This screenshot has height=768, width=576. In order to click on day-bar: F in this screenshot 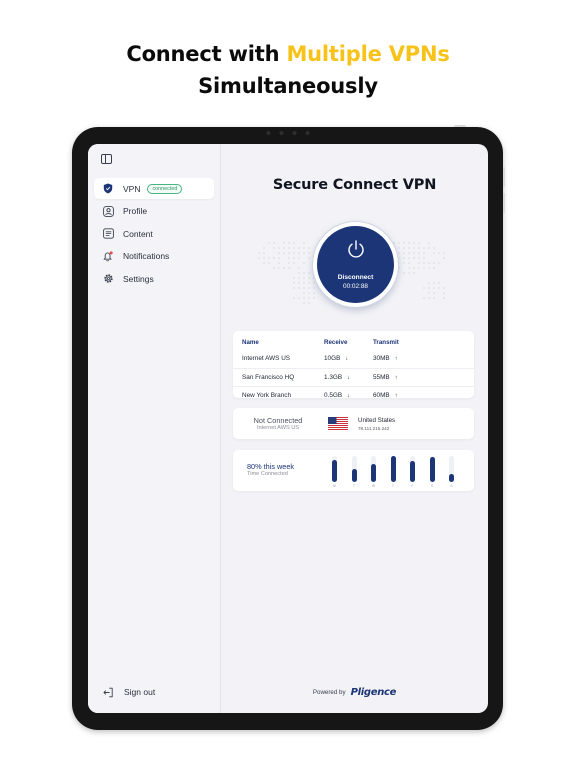, I will do `click(412, 472)`.